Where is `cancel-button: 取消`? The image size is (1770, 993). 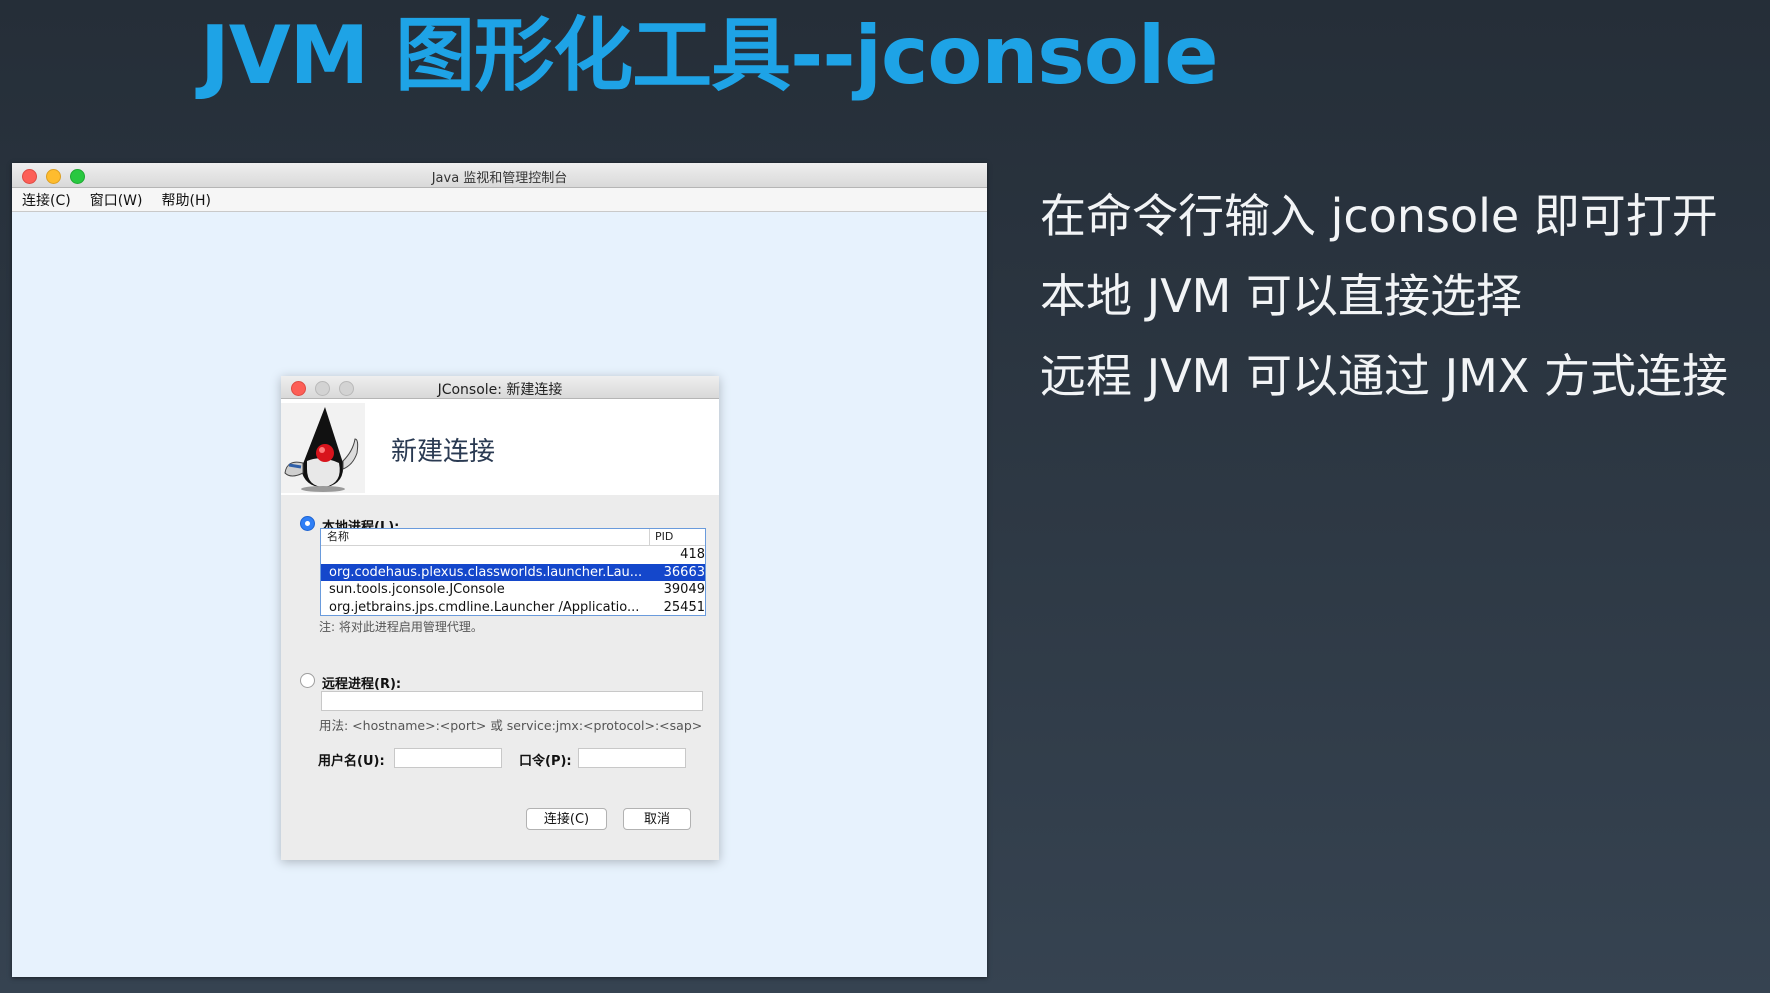 cancel-button: 取消 is located at coordinates (657, 819).